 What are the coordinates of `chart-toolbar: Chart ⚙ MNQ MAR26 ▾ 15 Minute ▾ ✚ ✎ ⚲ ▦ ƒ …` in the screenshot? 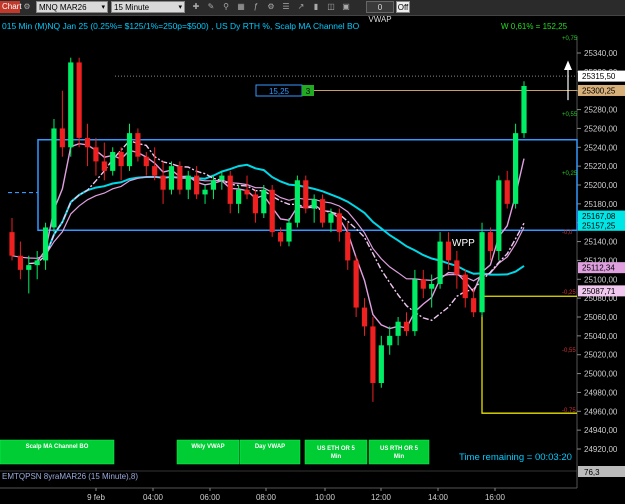 It's located at (312, 12).